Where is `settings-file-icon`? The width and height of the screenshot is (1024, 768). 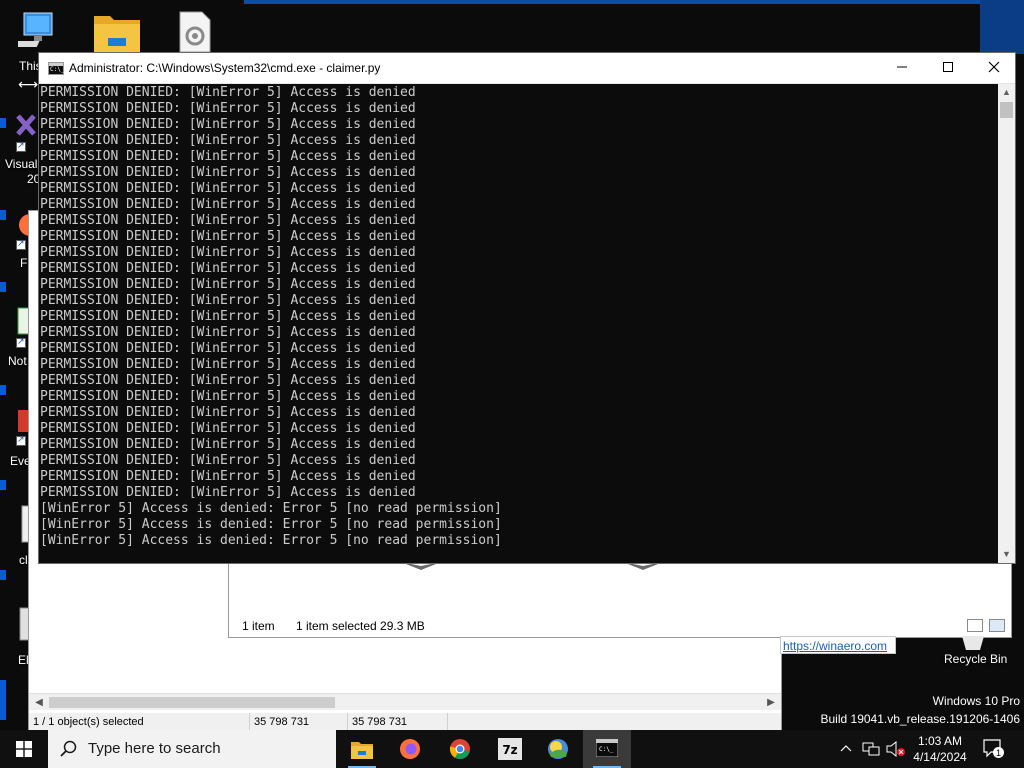
settings-file-icon is located at coordinates (195, 33).